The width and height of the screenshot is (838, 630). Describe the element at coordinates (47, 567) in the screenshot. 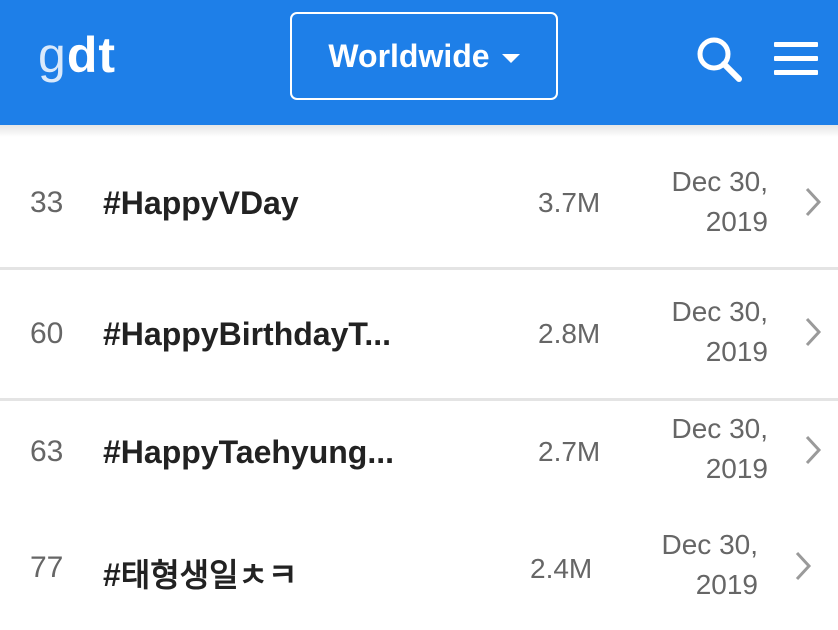

I see `trend-rank: 77` at that location.